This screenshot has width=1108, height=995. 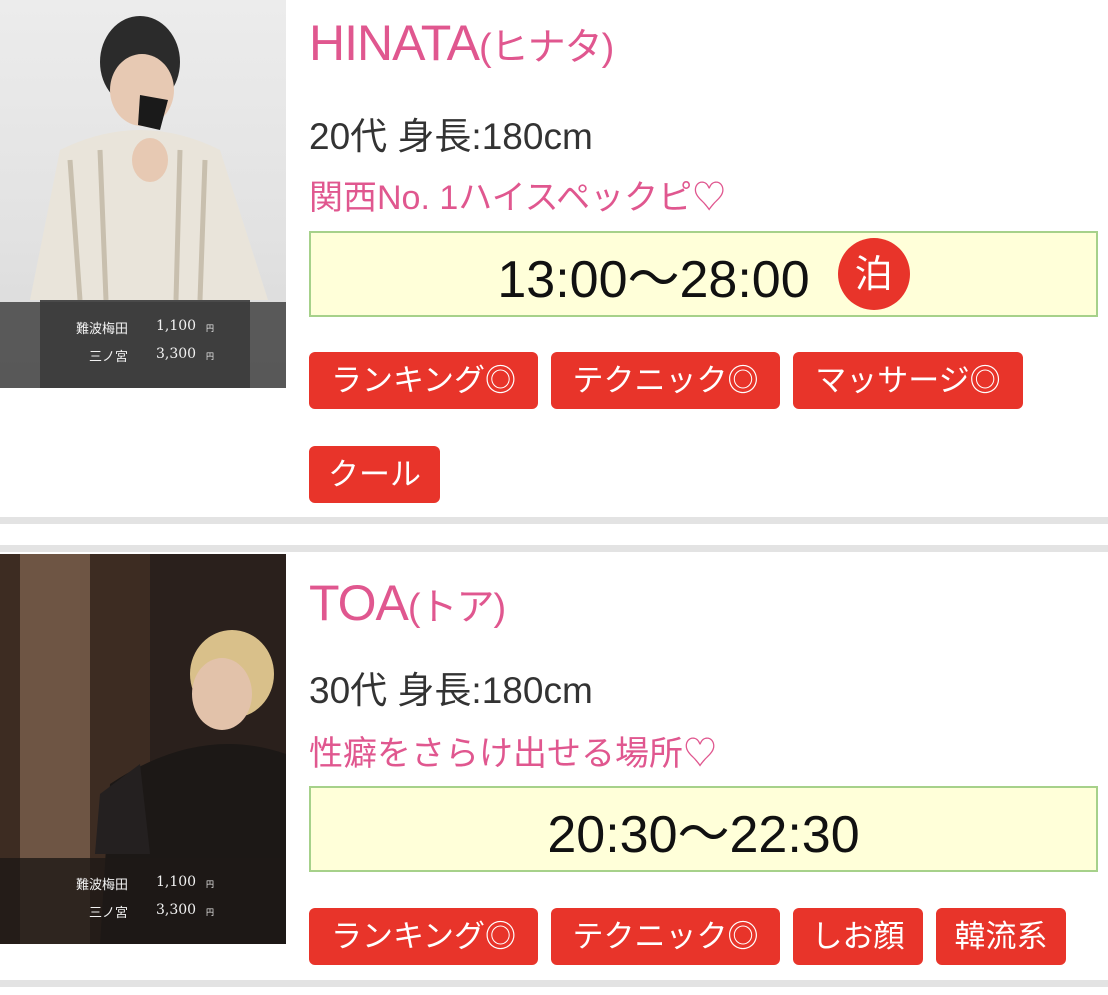 What do you see at coordinates (394, 43) in the screenshot?
I see `cast-name-roman: HINATA` at bounding box center [394, 43].